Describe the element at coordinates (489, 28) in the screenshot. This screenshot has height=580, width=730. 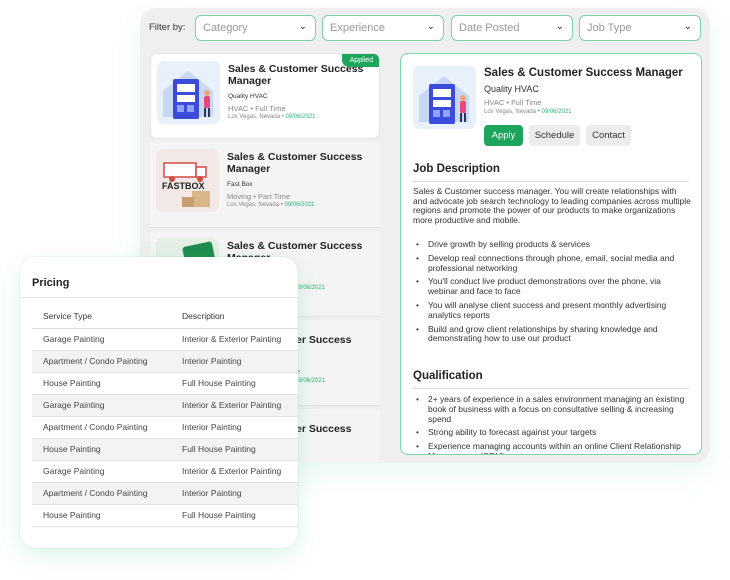
I see `date-posted-select-value: Date Posted` at that location.